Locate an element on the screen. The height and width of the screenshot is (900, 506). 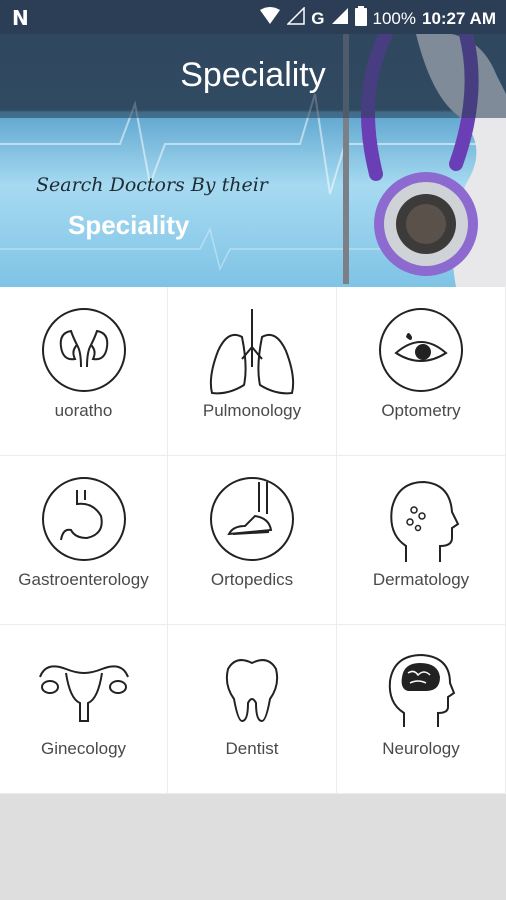
tooth-icon is located at coordinates (252, 691).